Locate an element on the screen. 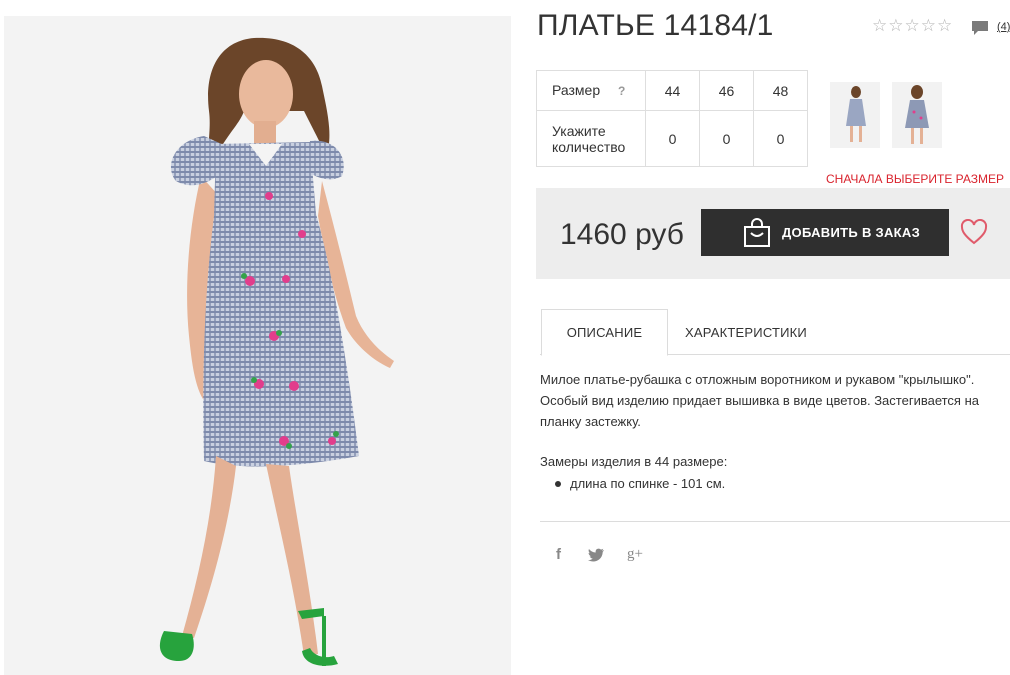  product-price: 1460 руб is located at coordinates (622, 234).